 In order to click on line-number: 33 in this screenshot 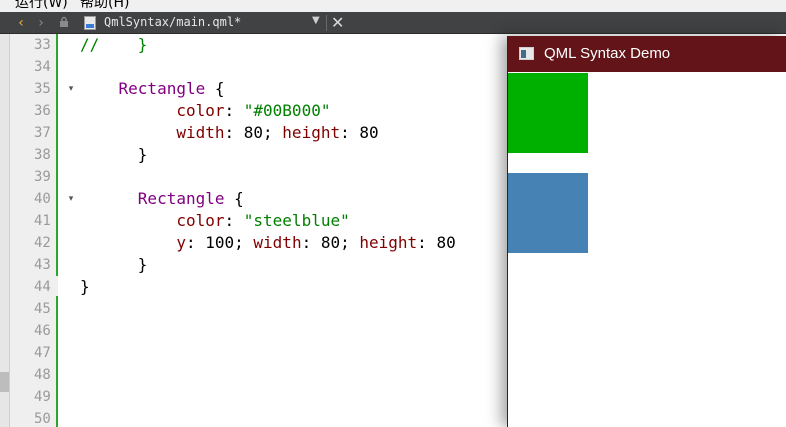, I will do `click(42, 45)`.